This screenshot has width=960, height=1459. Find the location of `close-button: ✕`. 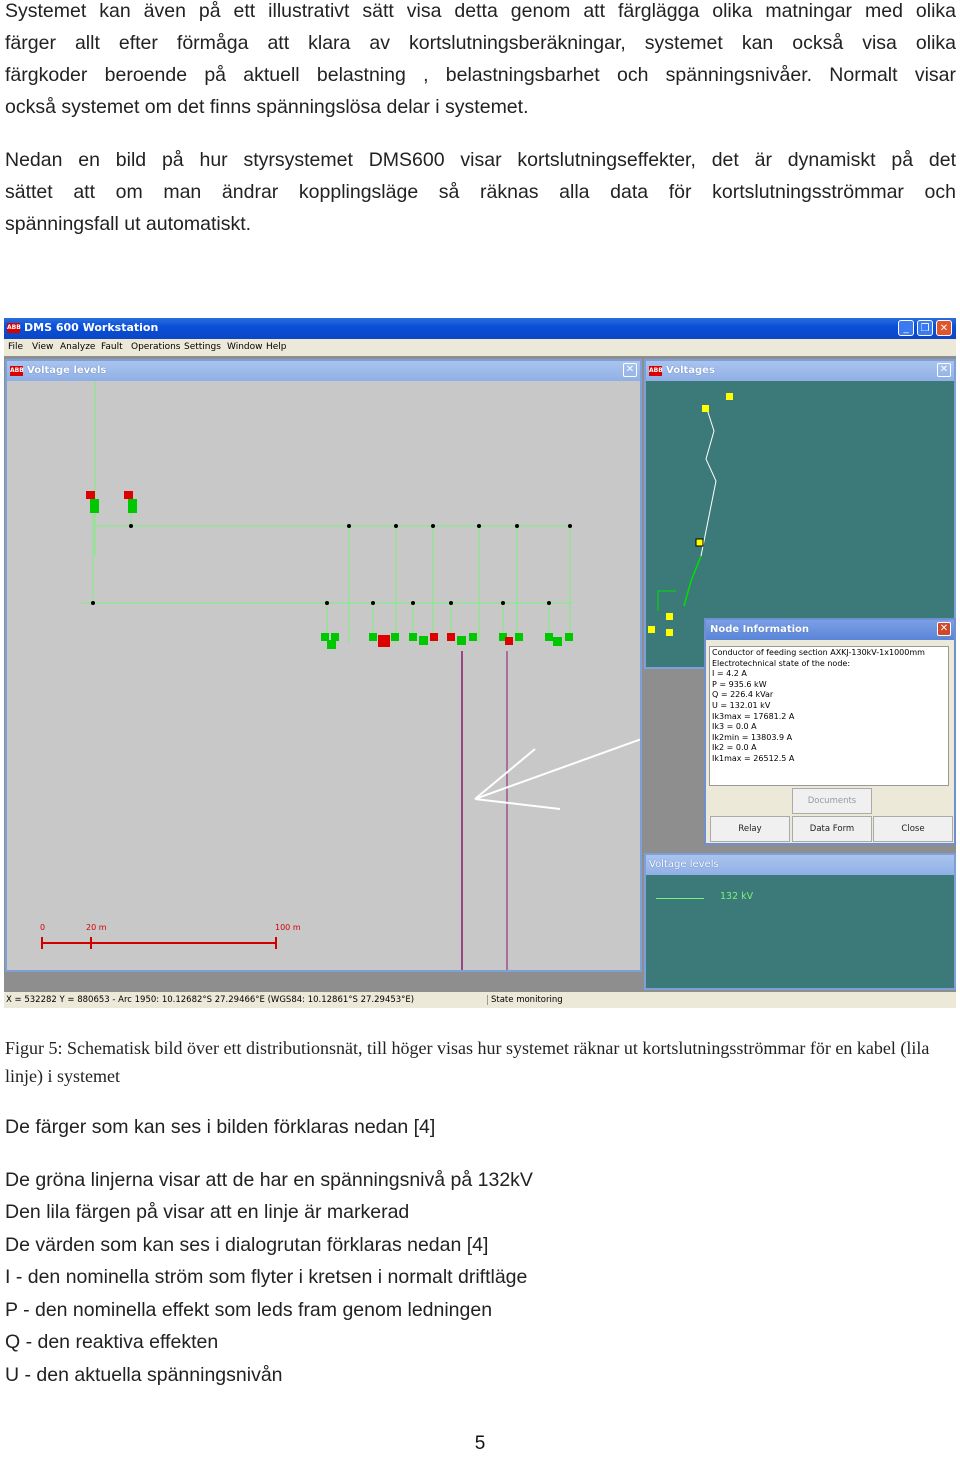

close-button: ✕ is located at coordinates (944, 328).